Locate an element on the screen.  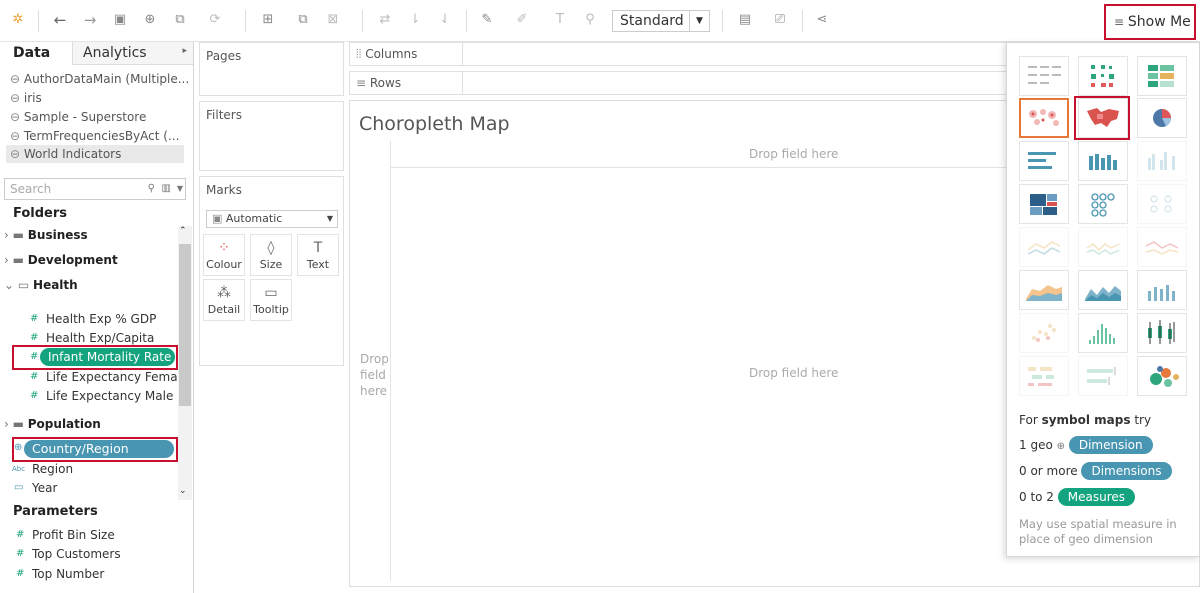
field-life-expectancy-female: Life Expectancy Female is located at coordinates (117, 377).